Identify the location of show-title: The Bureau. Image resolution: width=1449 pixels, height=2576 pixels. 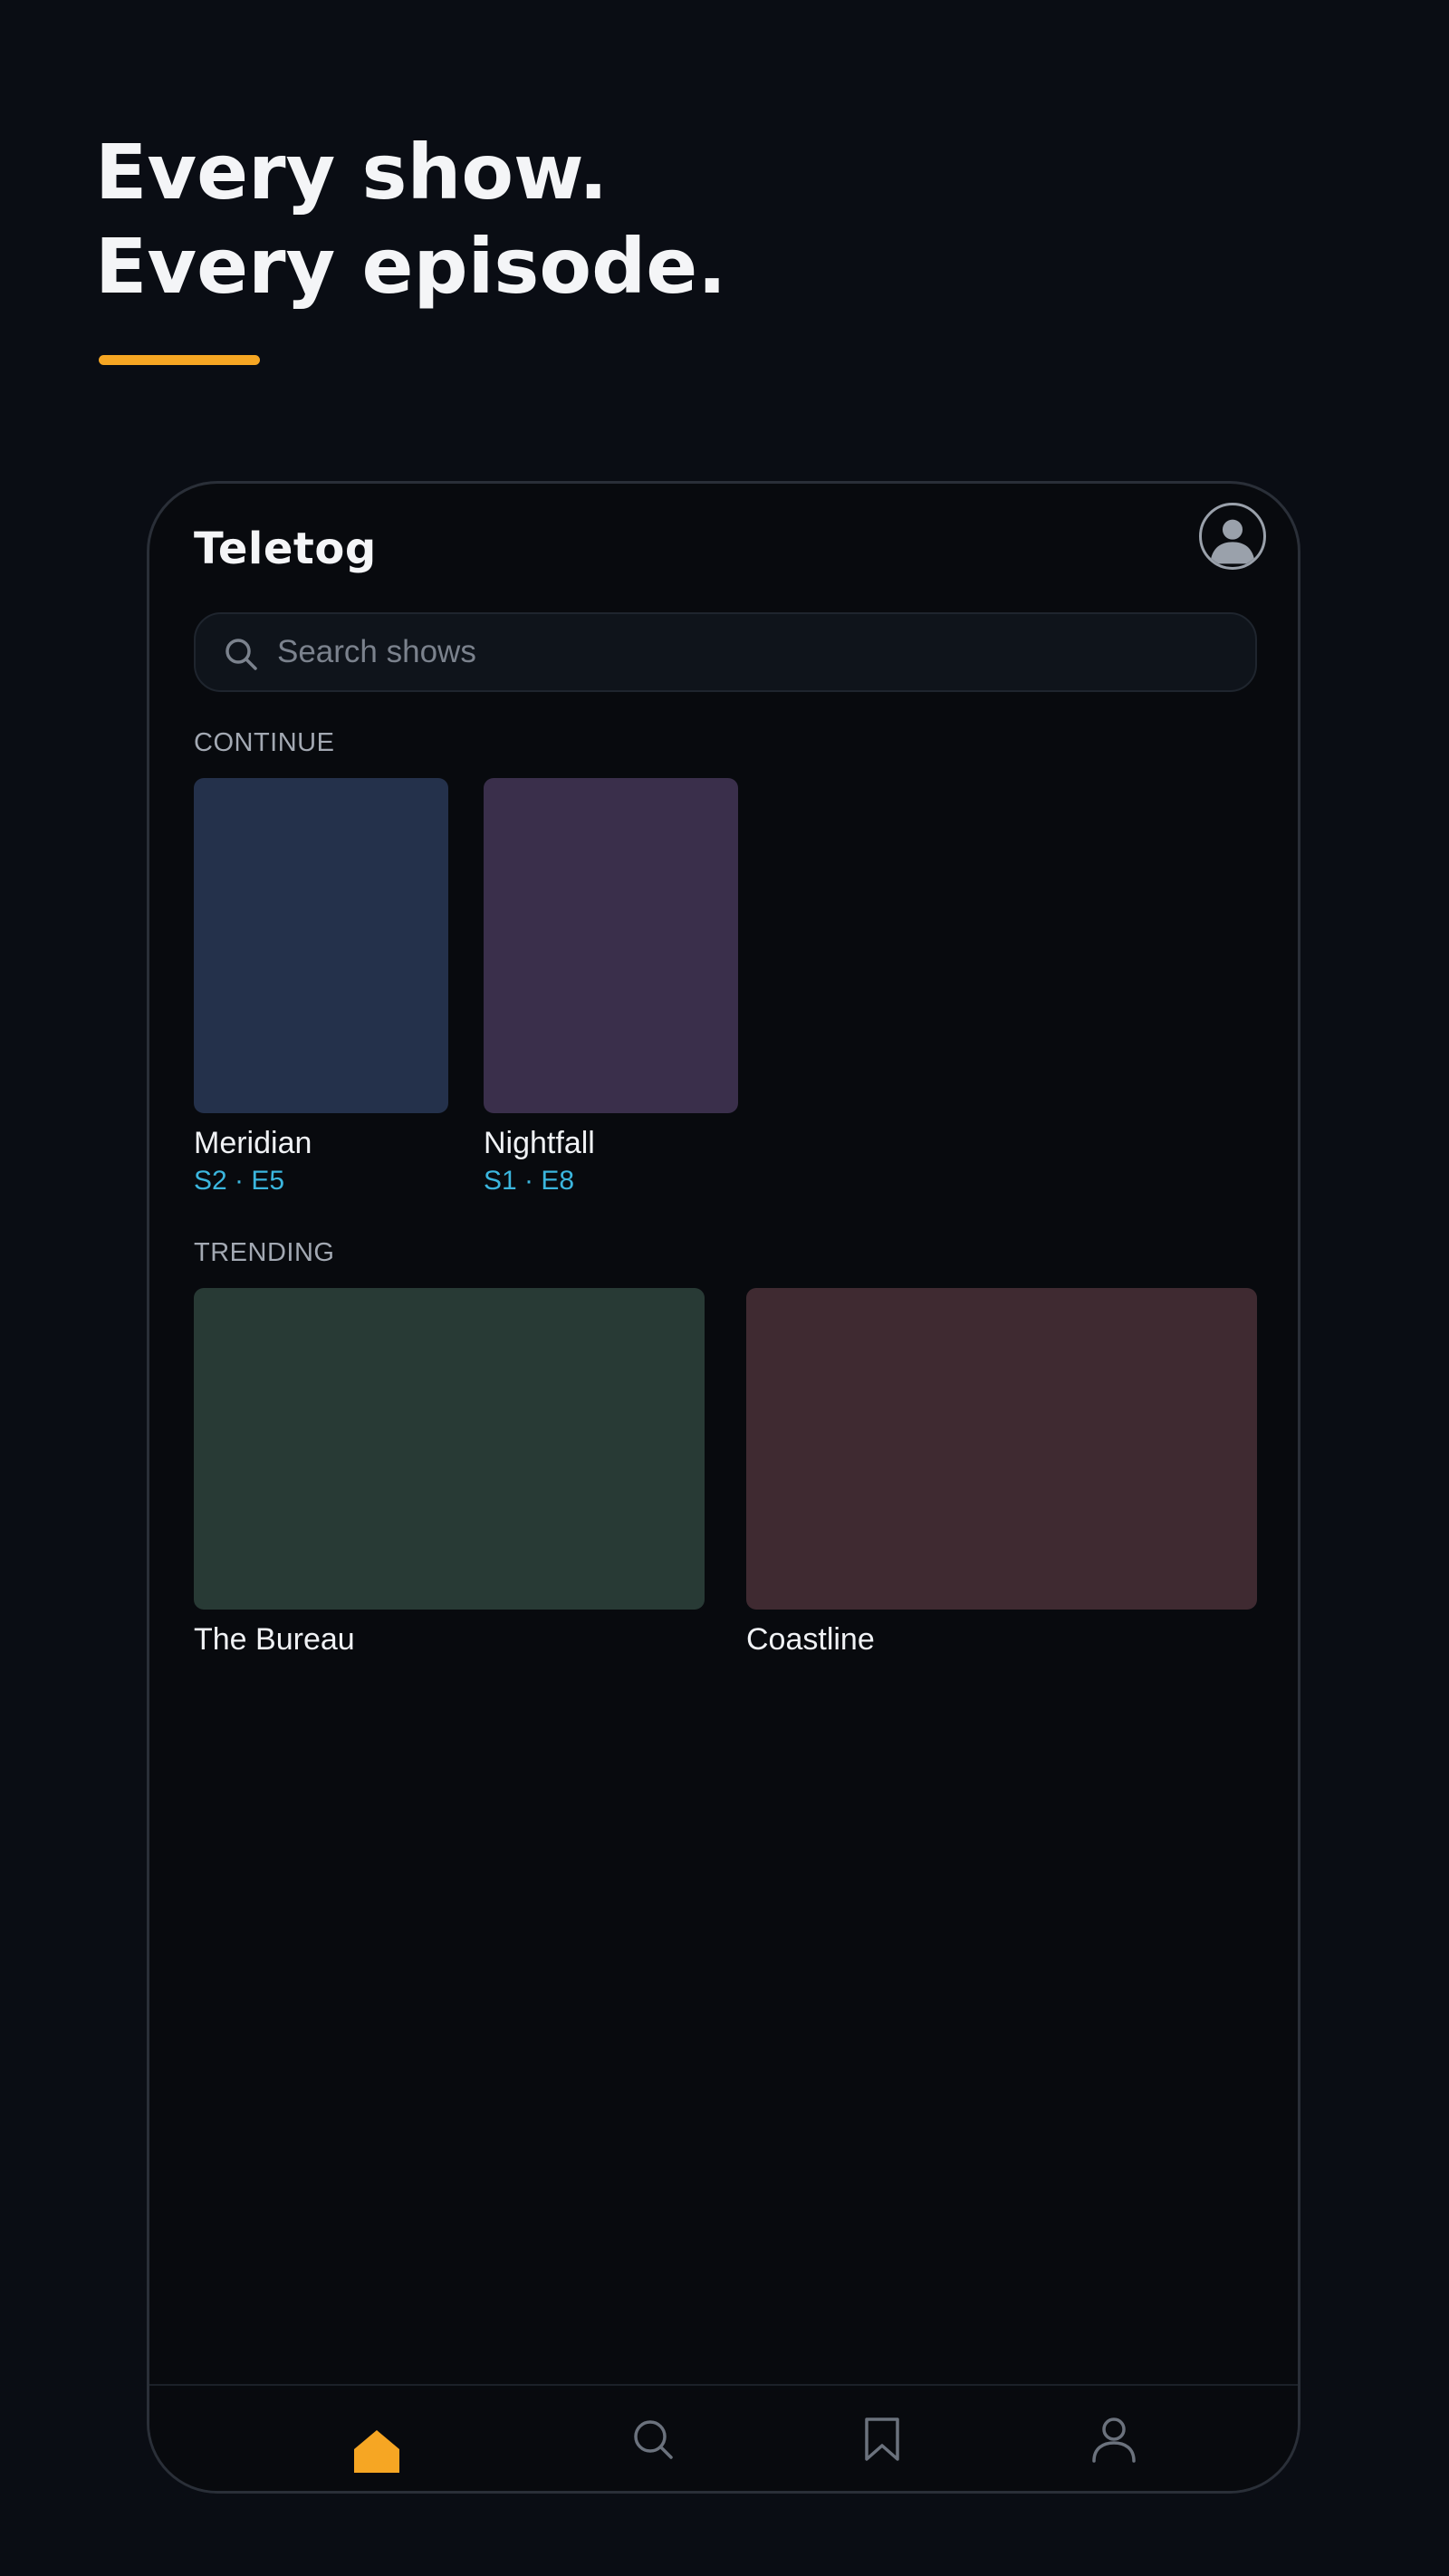
(274, 1639).